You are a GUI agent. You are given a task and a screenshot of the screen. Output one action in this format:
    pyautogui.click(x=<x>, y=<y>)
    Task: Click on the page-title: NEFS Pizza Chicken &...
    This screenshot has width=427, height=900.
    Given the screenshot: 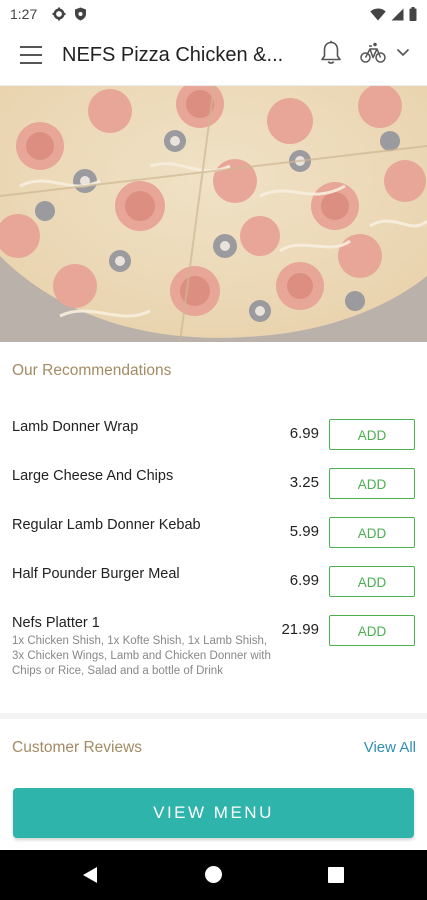 What is the action you would take?
    pyautogui.click(x=173, y=55)
    